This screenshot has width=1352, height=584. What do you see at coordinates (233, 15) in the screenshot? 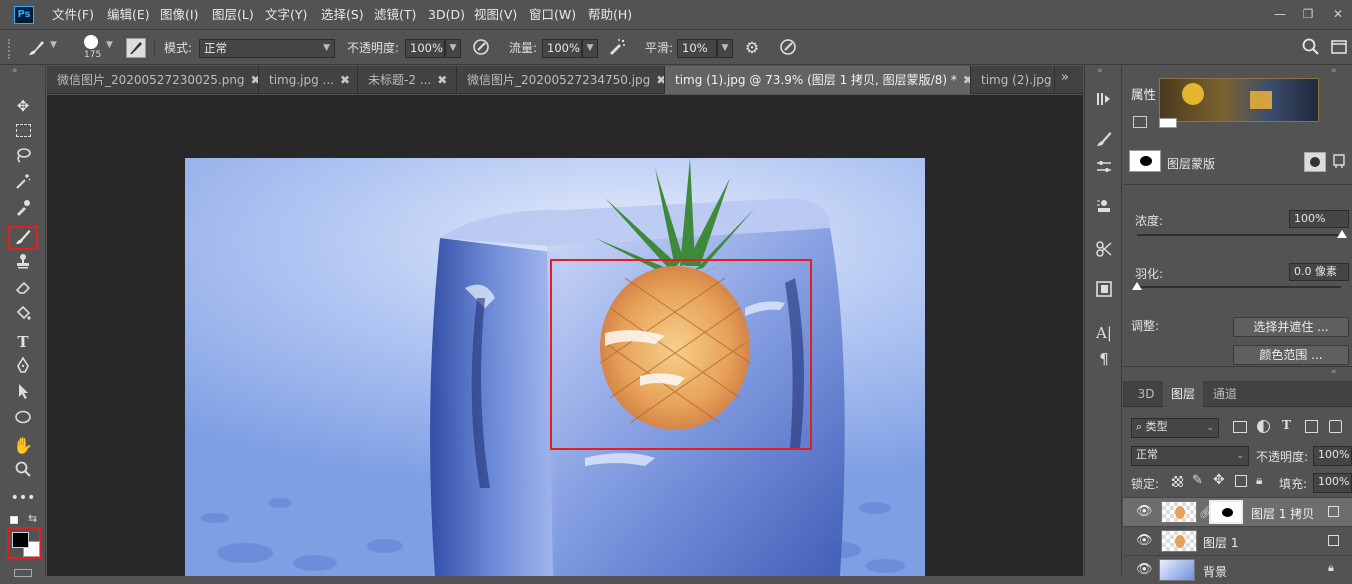
I see `menu-layer: 图层(L)` at bounding box center [233, 15].